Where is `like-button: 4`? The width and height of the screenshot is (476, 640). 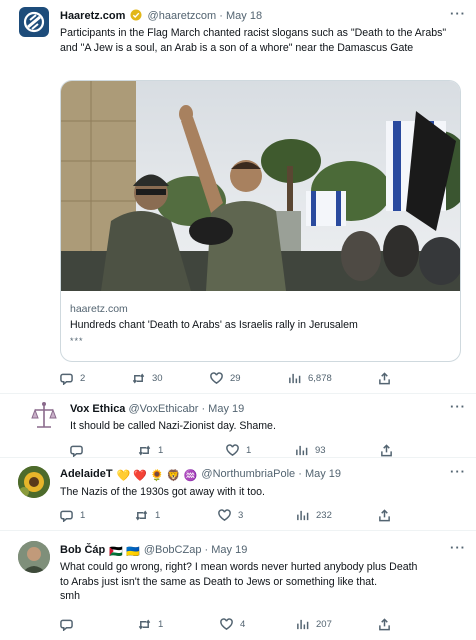 like-button: 4 is located at coordinates (232, 624).